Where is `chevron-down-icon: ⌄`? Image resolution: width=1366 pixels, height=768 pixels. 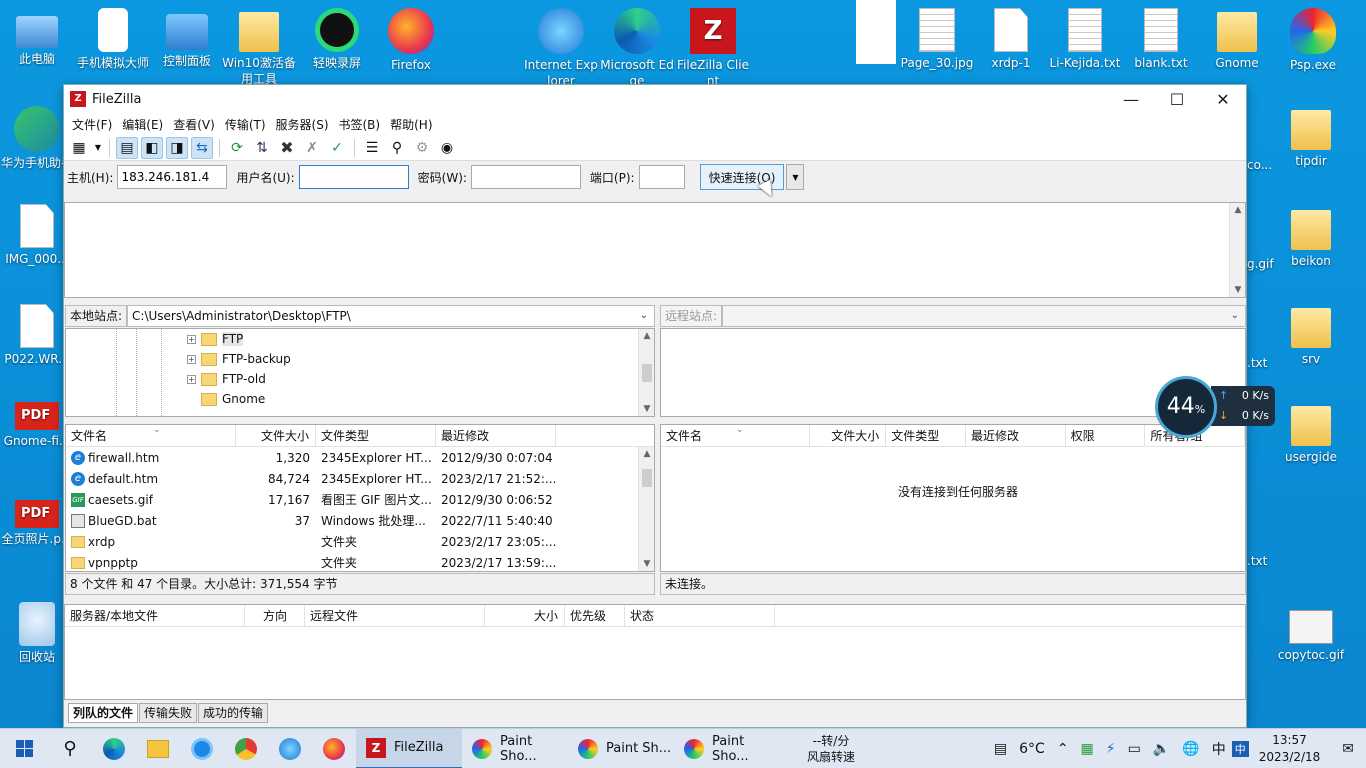
chevron-down-icon: ⌄ is located at coordinates (644, 316).